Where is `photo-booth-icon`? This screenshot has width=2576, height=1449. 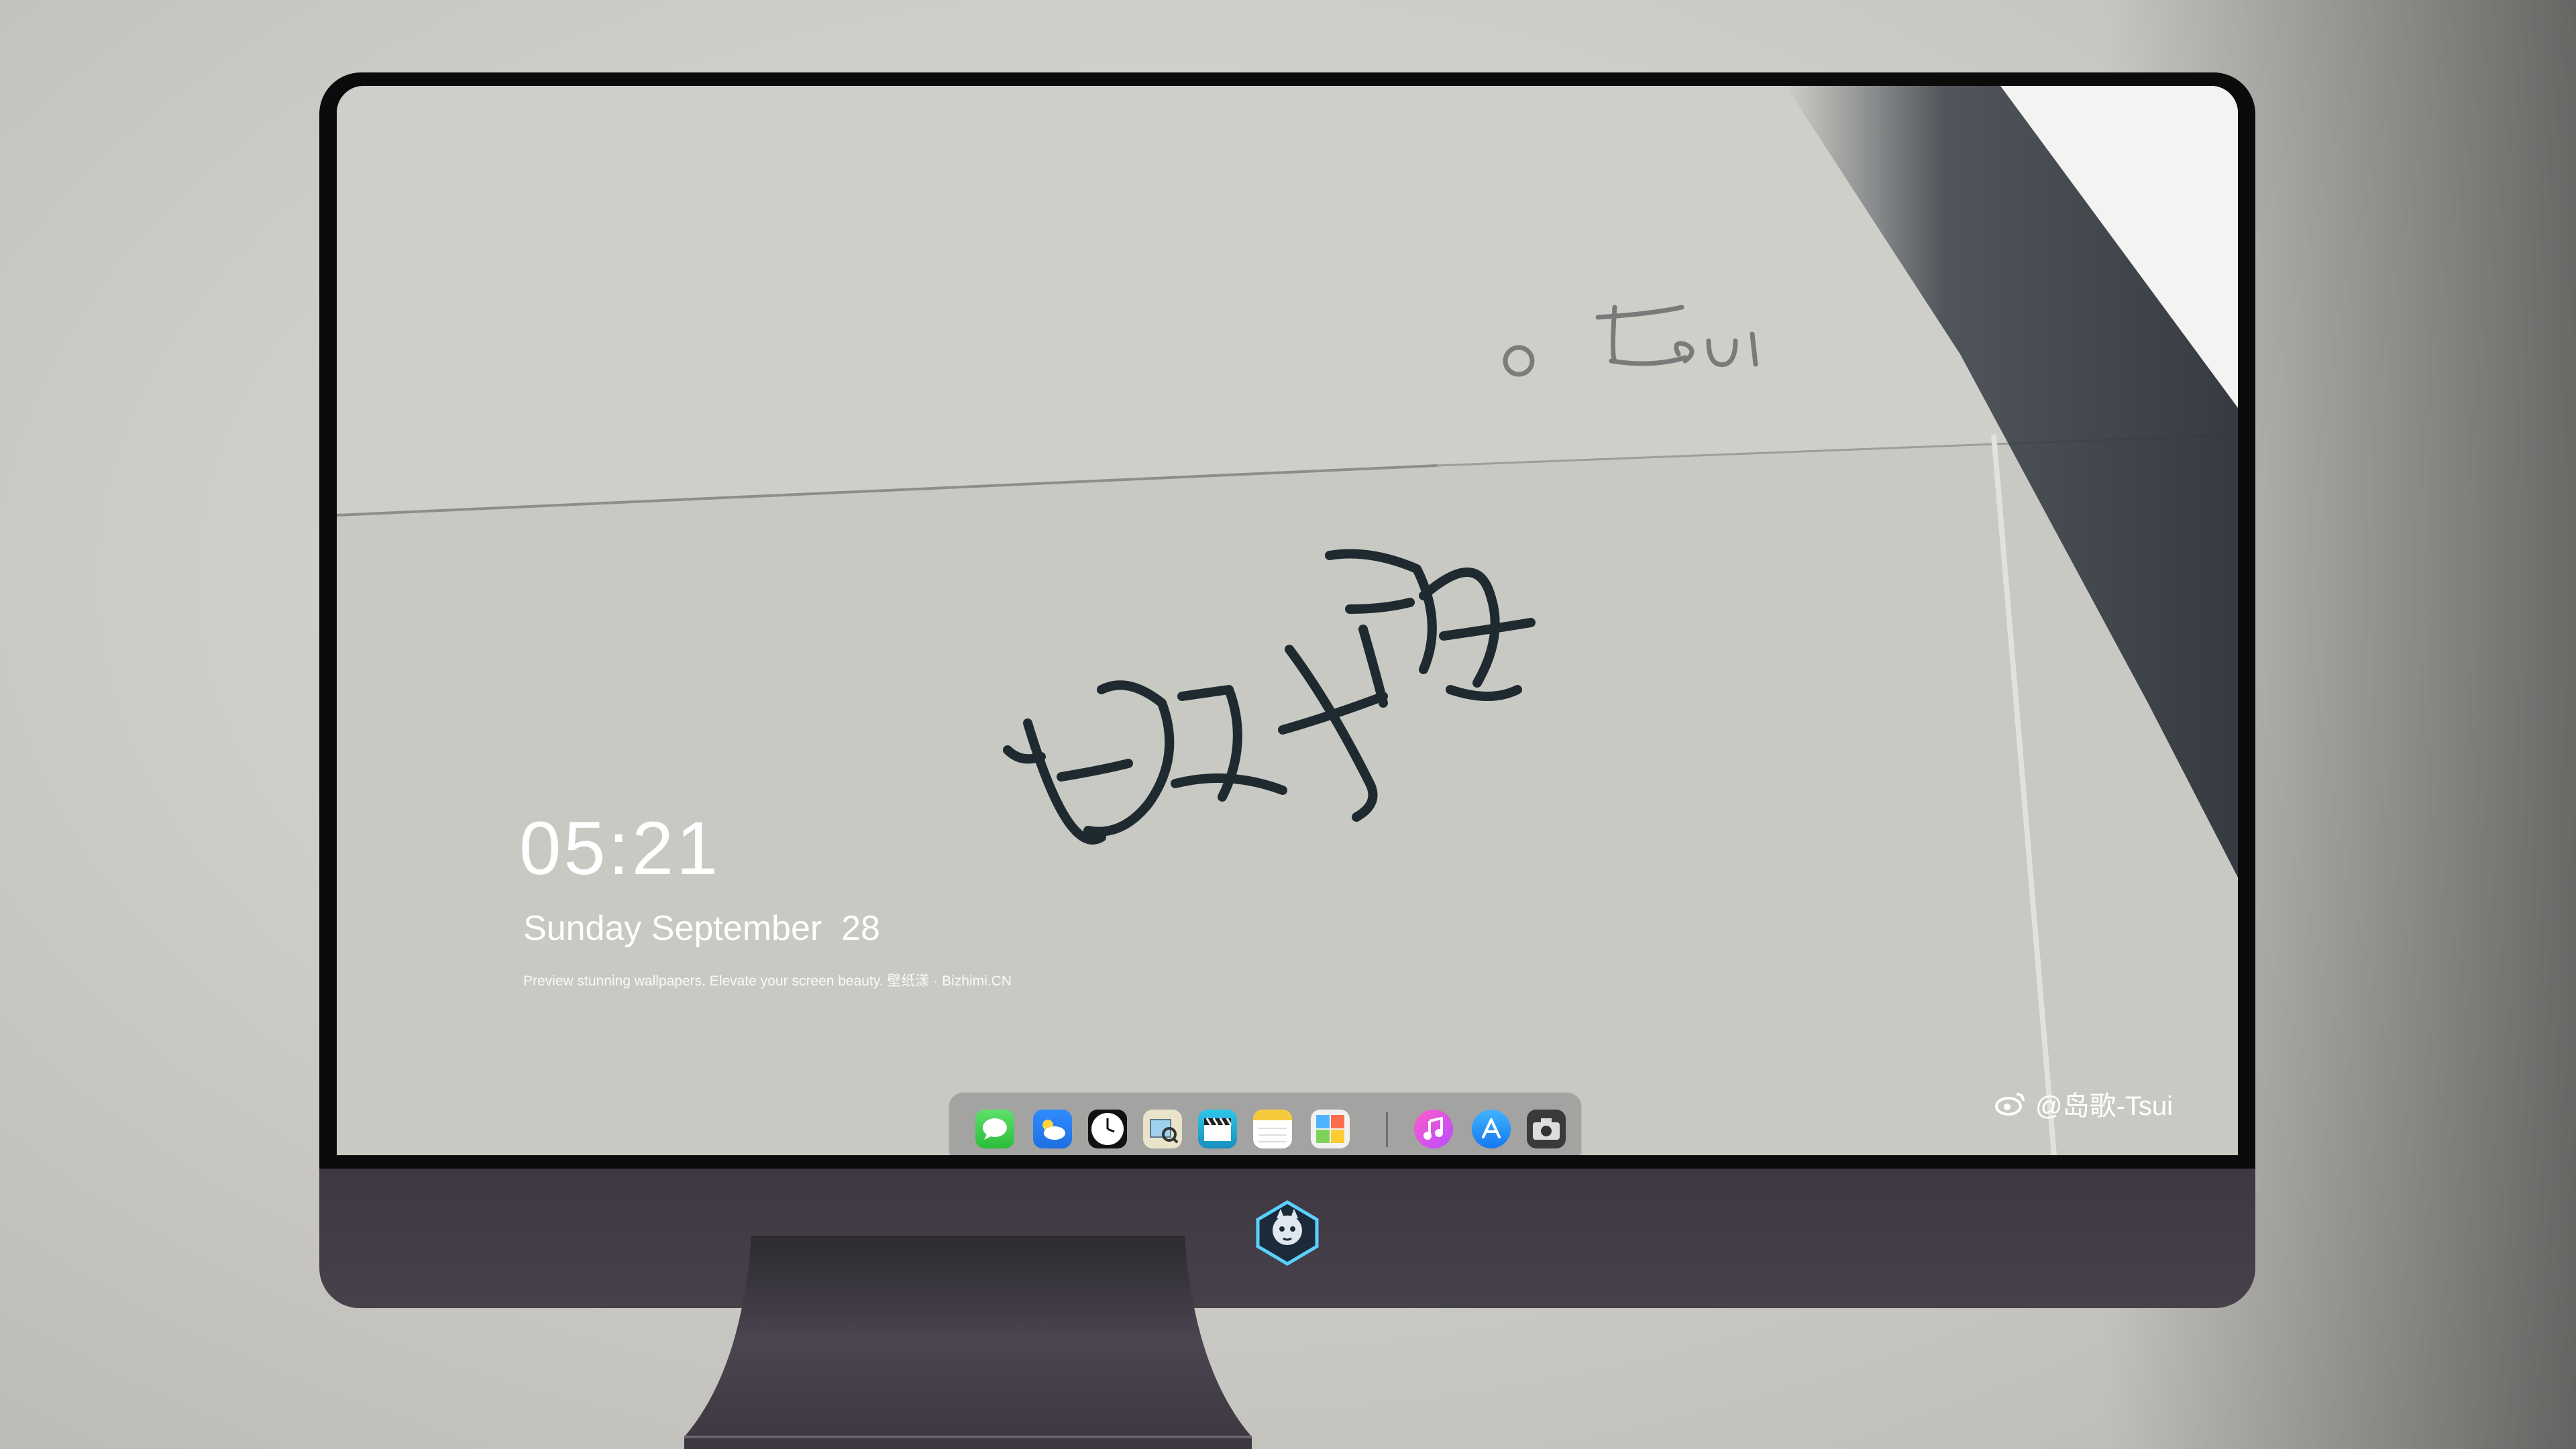 photo-booth-icon is located at coordinates (1330, 1129).